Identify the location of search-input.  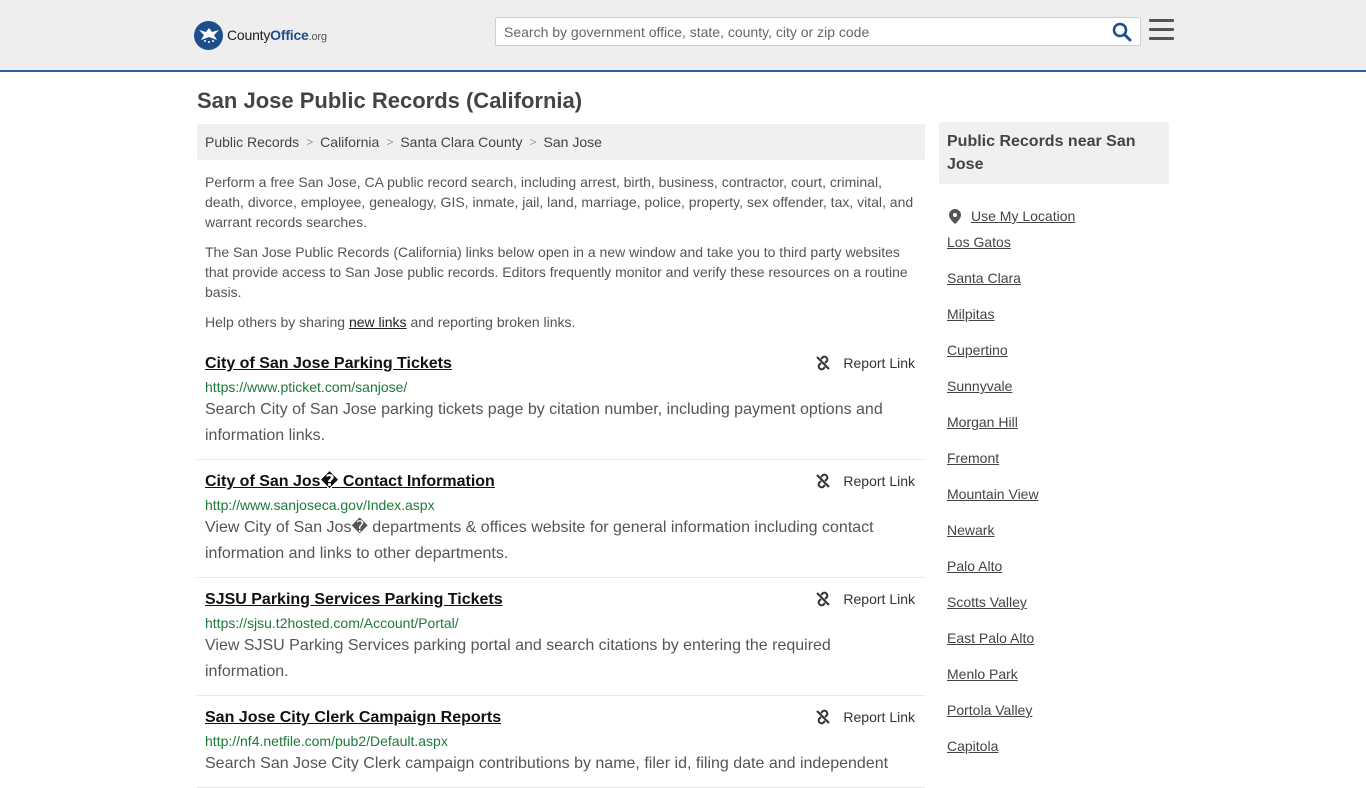
(801, 31).